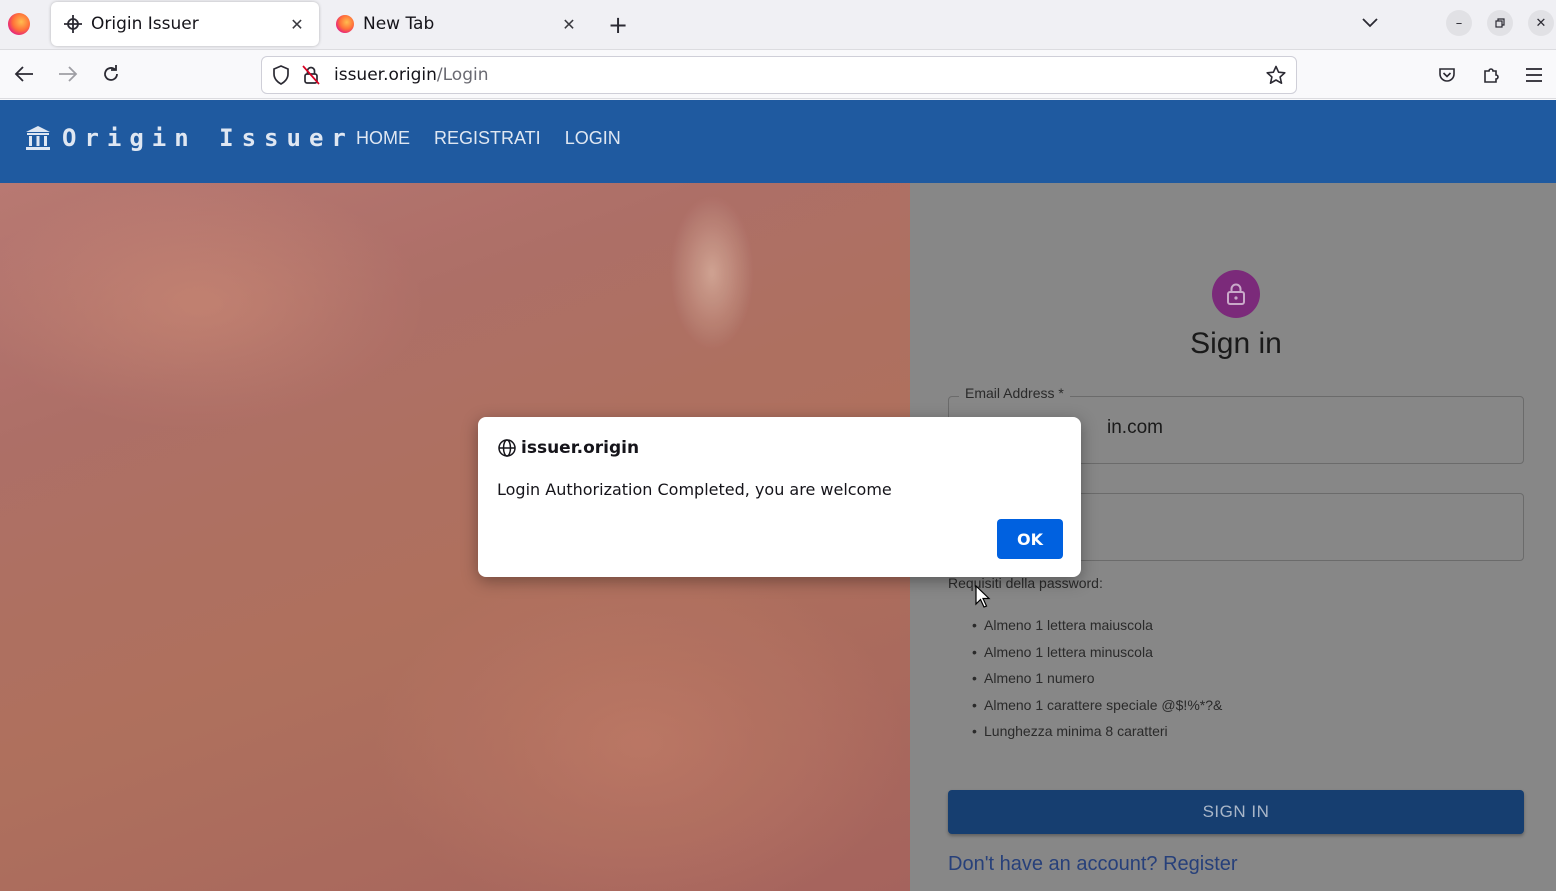 Image resolution: width=1556 pixels, height=891 pixels. What do you see at coordinates (1033, 678) in the screenshot?
I see `list-item: • Almeno 1 numero` at bounding box center [1033, 678].